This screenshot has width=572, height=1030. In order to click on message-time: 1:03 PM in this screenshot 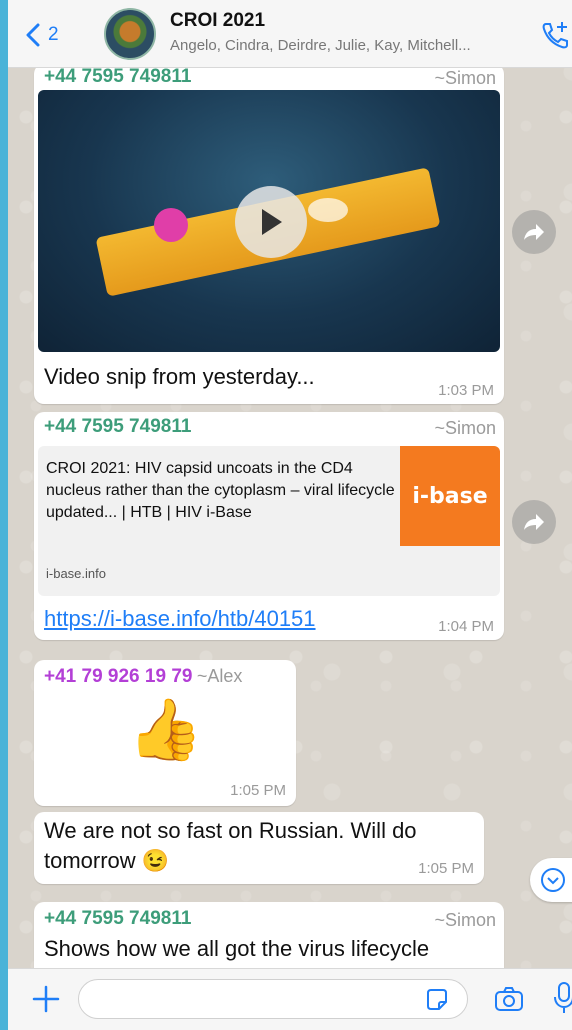, I will do `click(466, 390)`.